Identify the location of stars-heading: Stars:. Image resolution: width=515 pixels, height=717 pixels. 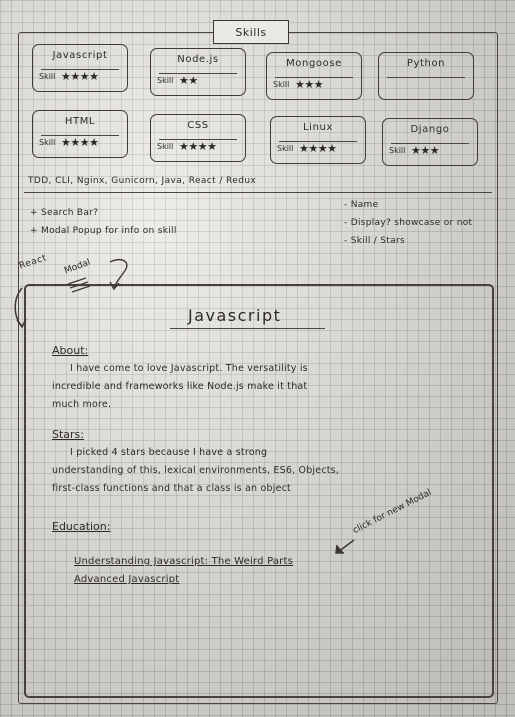
(68, 434).